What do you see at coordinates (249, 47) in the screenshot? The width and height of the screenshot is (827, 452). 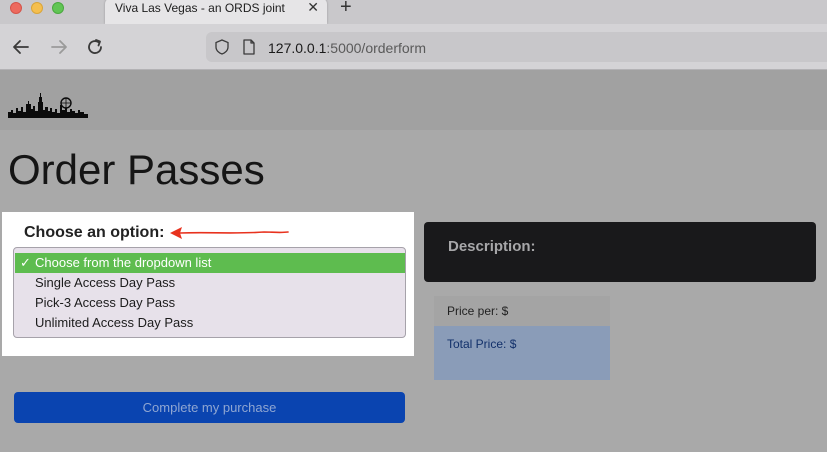 I see `page-icon` at bounding box center [249, 47].